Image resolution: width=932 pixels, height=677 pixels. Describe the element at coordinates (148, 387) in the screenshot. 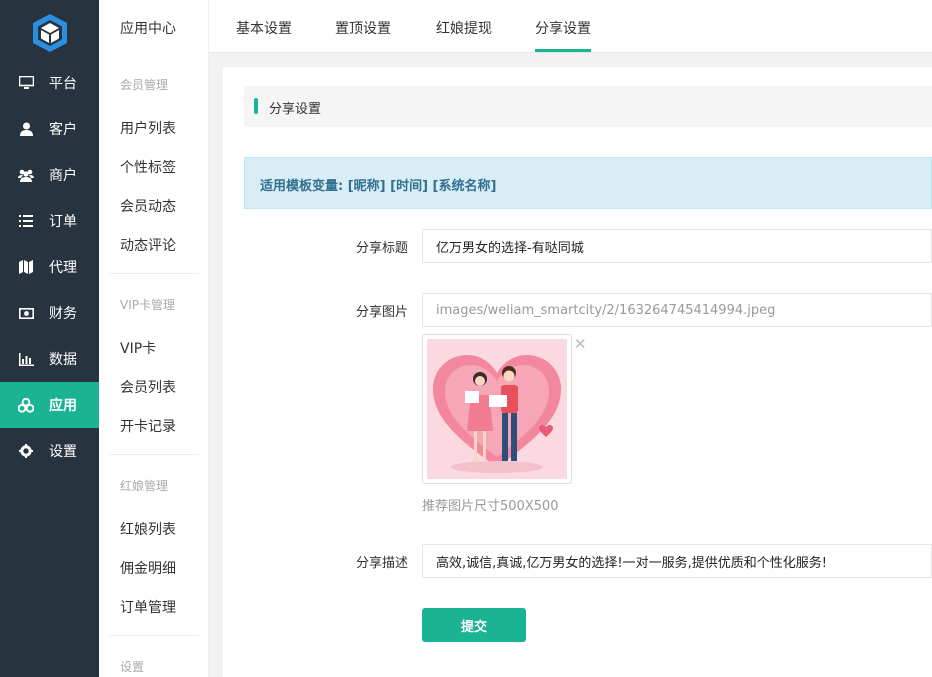

I see `subnav-item-member-list: 会员列表` at that location.